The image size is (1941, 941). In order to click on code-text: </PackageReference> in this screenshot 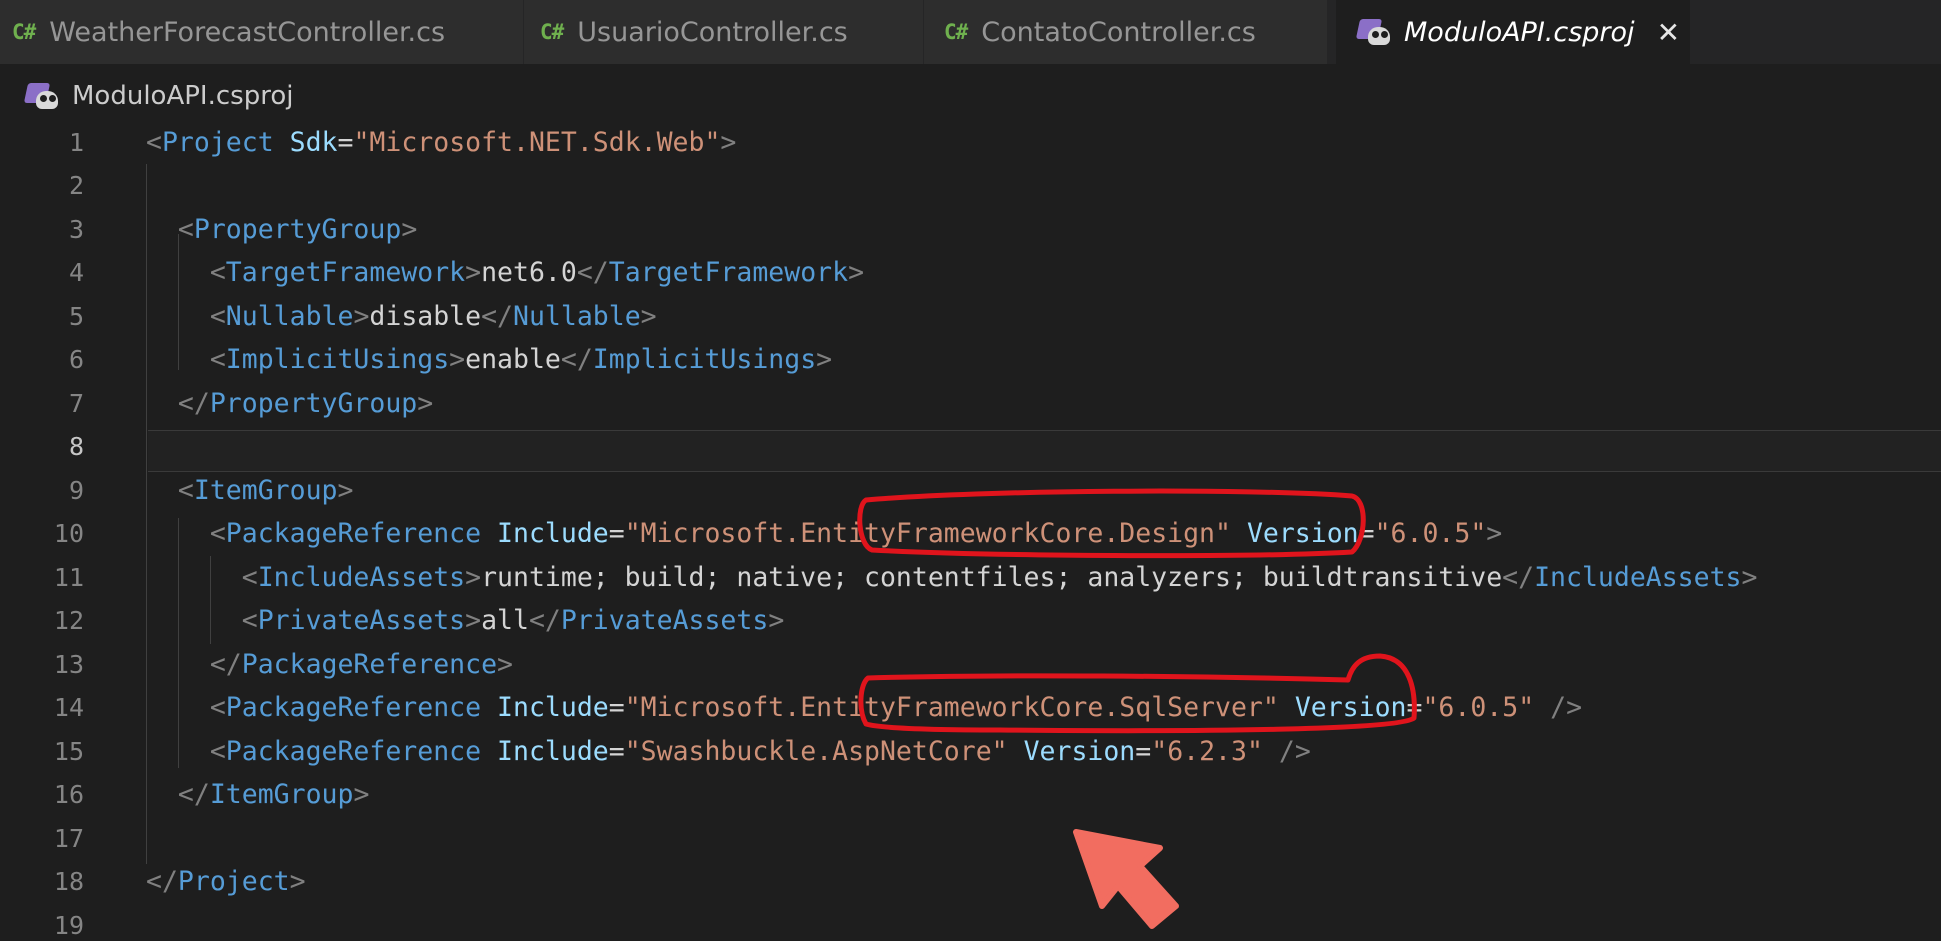, I will do `click(361, 664)`.